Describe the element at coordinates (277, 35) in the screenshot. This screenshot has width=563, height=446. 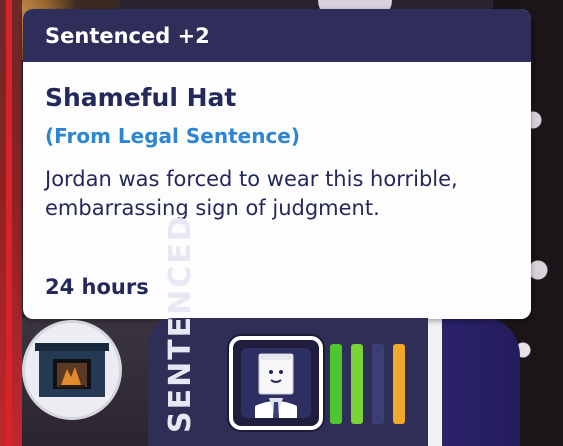
I see `tooltip-header: Sentenced +2` at that location.